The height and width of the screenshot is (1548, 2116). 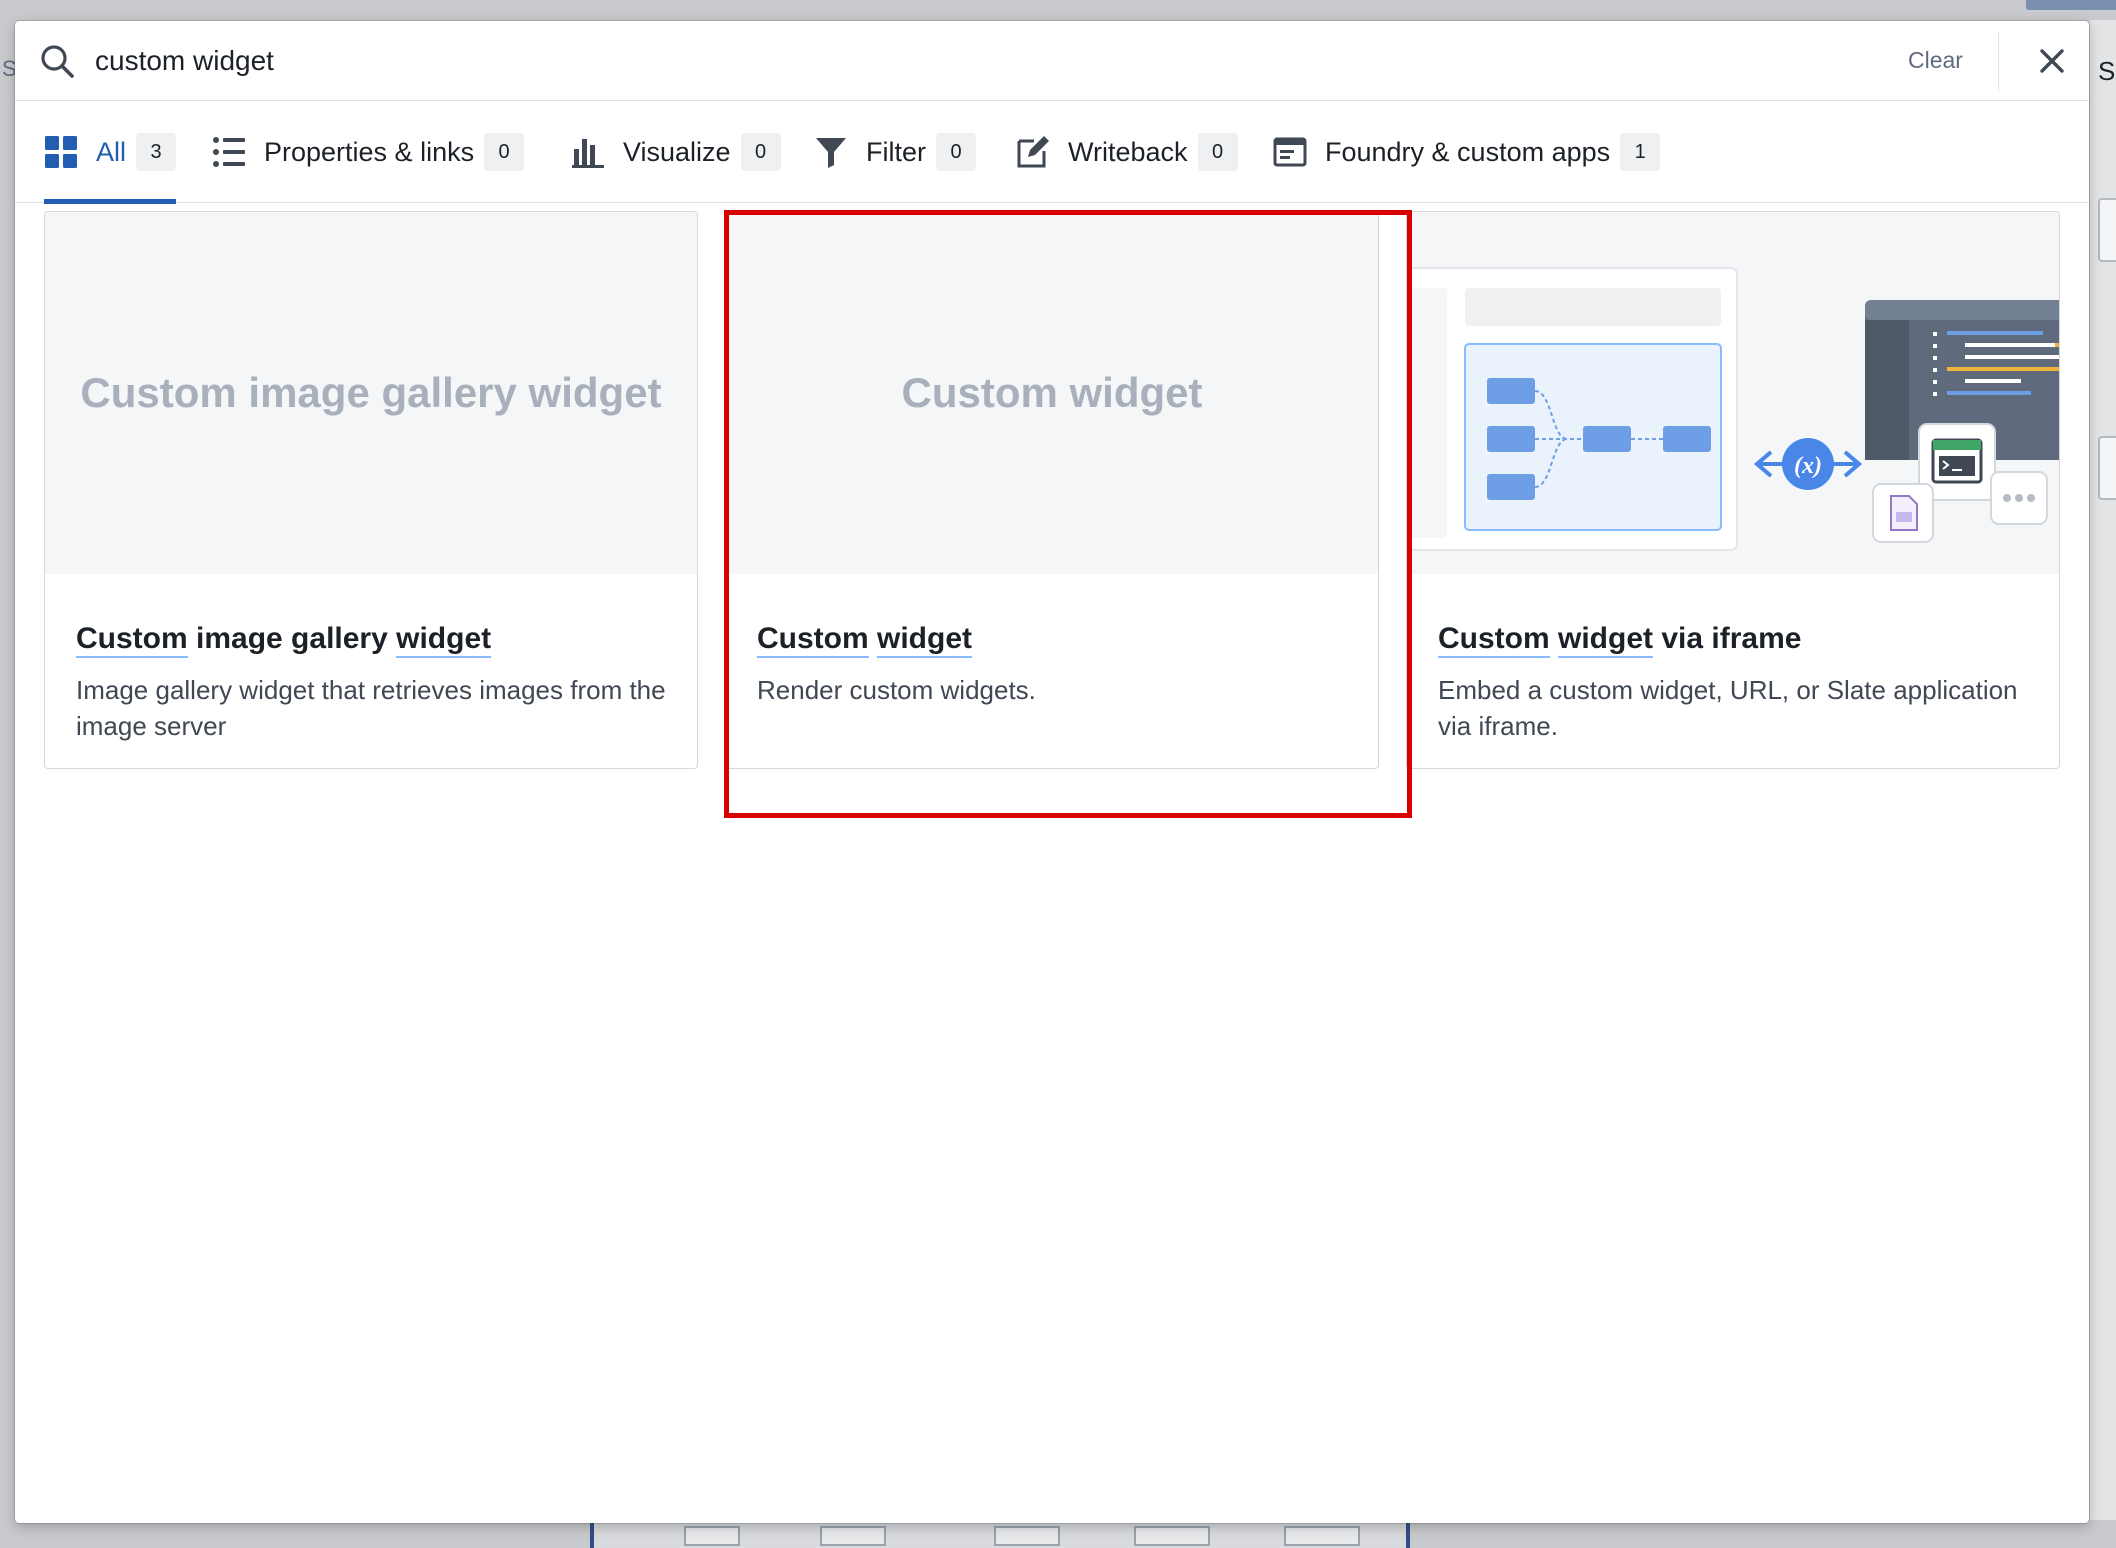 What do you see at coordinates (831, 153) in the screenshot?
I see `filter-icon` at bounding box center [831, 153].